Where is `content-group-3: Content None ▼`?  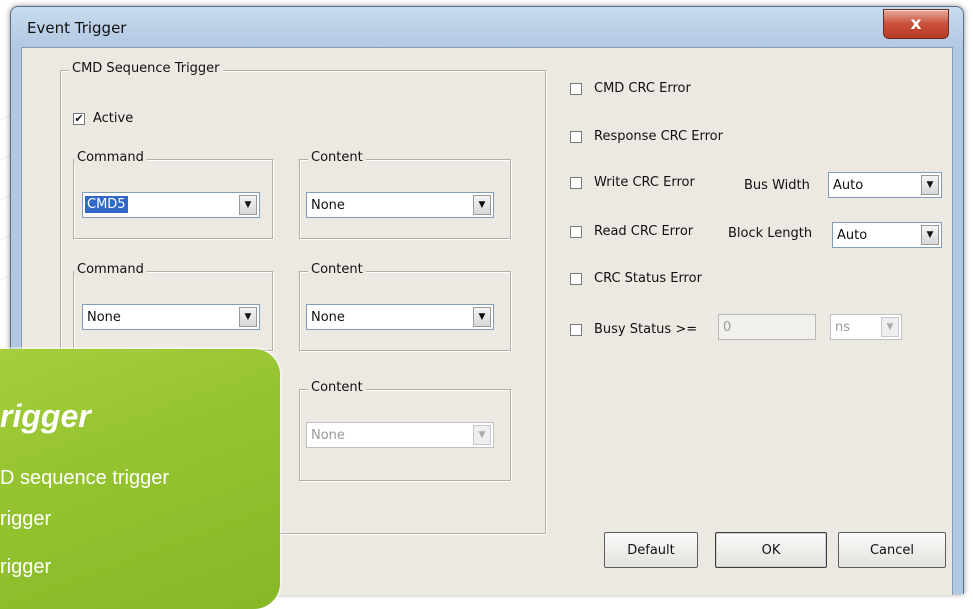 content-group-3: Content None ▼ is located at coordinates (405, 430).